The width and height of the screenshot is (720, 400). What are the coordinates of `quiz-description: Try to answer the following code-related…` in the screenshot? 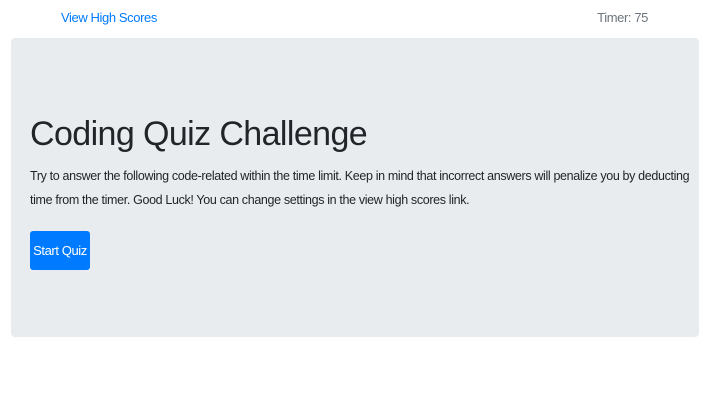 It's located at (360, 188).